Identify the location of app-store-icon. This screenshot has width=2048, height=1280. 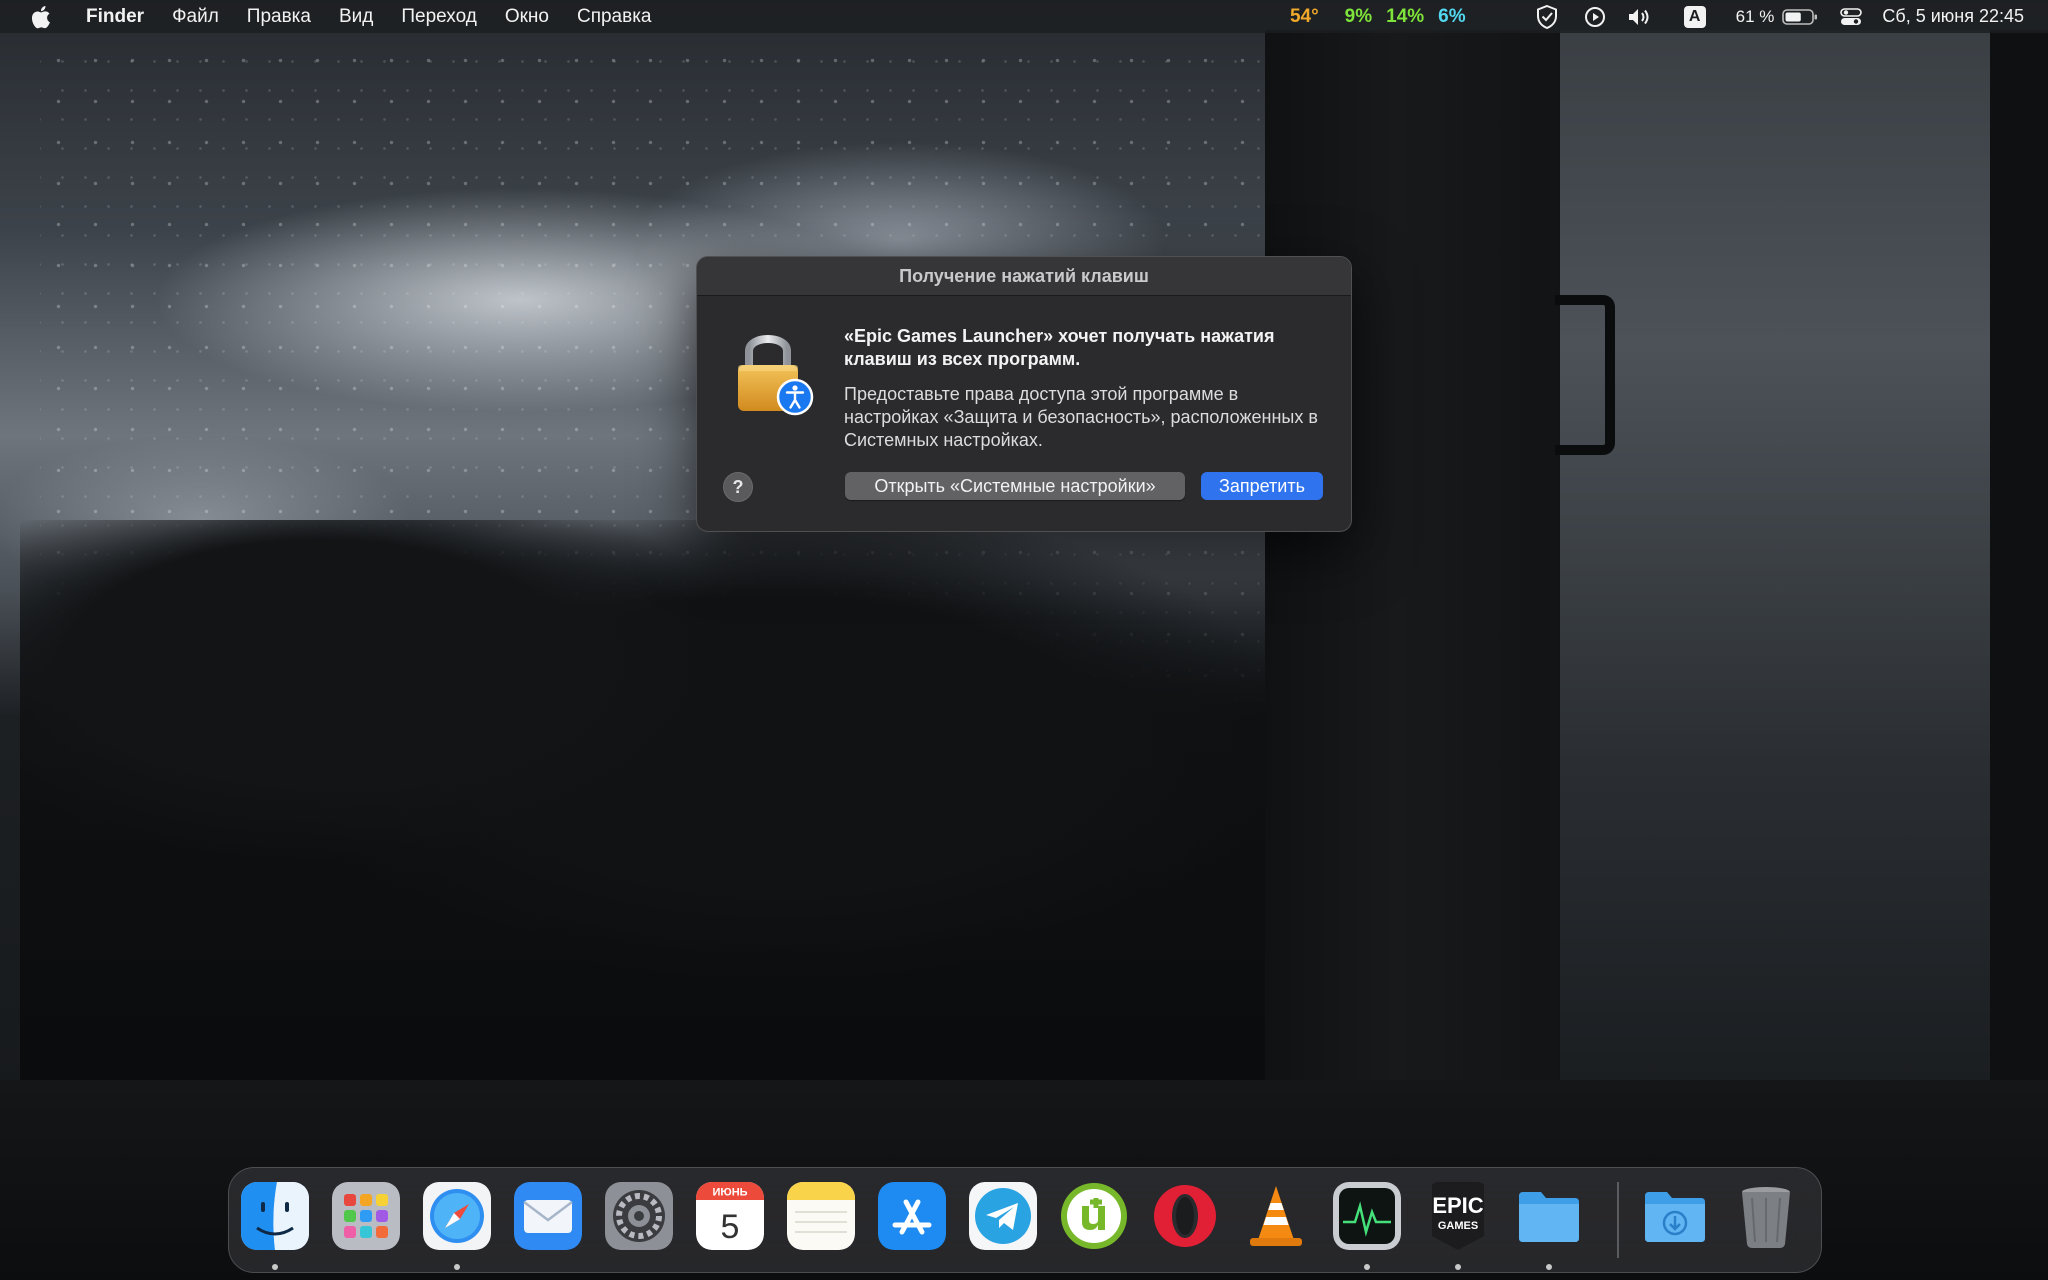
(912, 1216).